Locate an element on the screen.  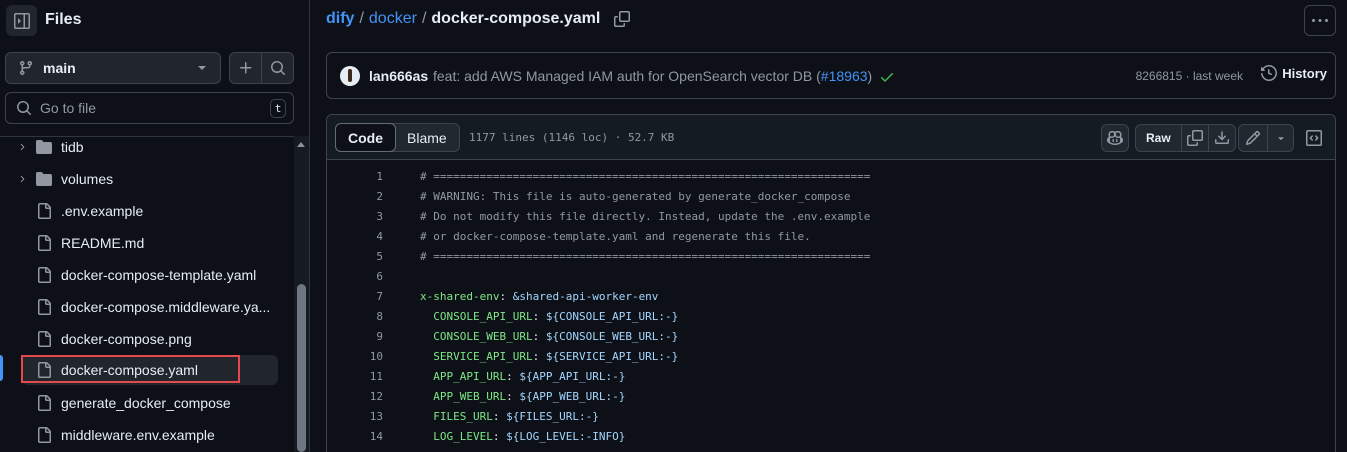
yaml-key: FILES_URL is located at coordinates (463, 416).